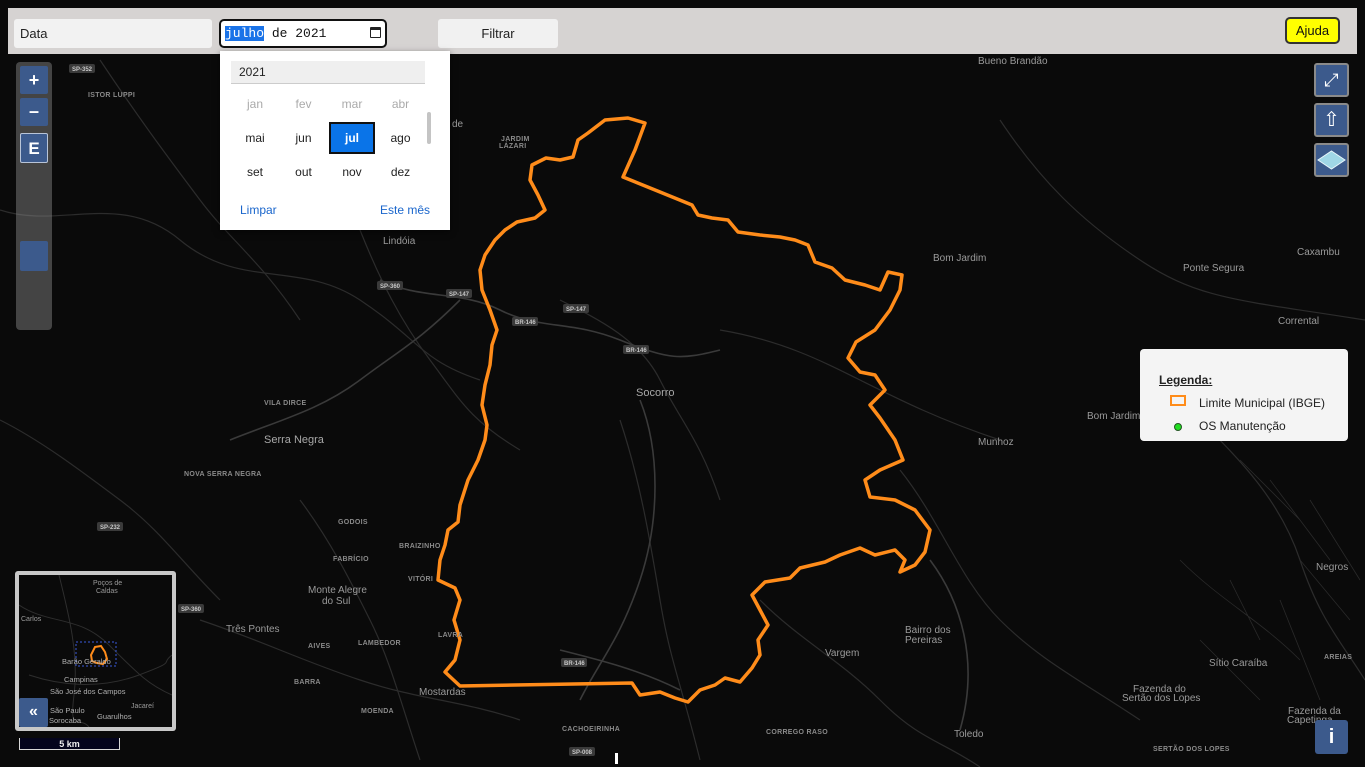 The height and width of the screenshot is (767, 1365). I want to click on place-label: de, so click(458, 124).